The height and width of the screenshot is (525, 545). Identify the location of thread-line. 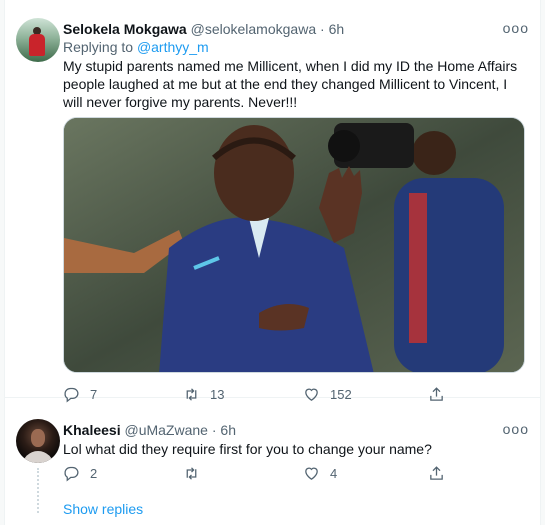
(38, 490).